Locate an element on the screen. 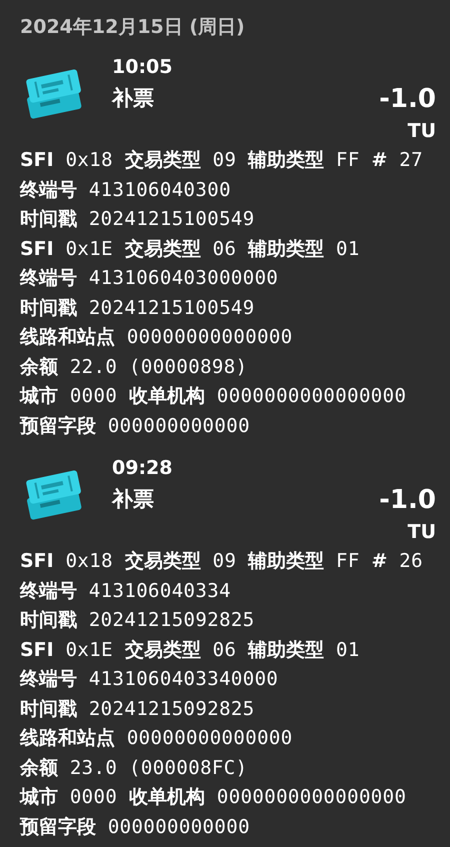 The height and width of the screenshot is (847, 450). detail-line: 终端号 4131060403000000 is located at coordinates (149, 278).